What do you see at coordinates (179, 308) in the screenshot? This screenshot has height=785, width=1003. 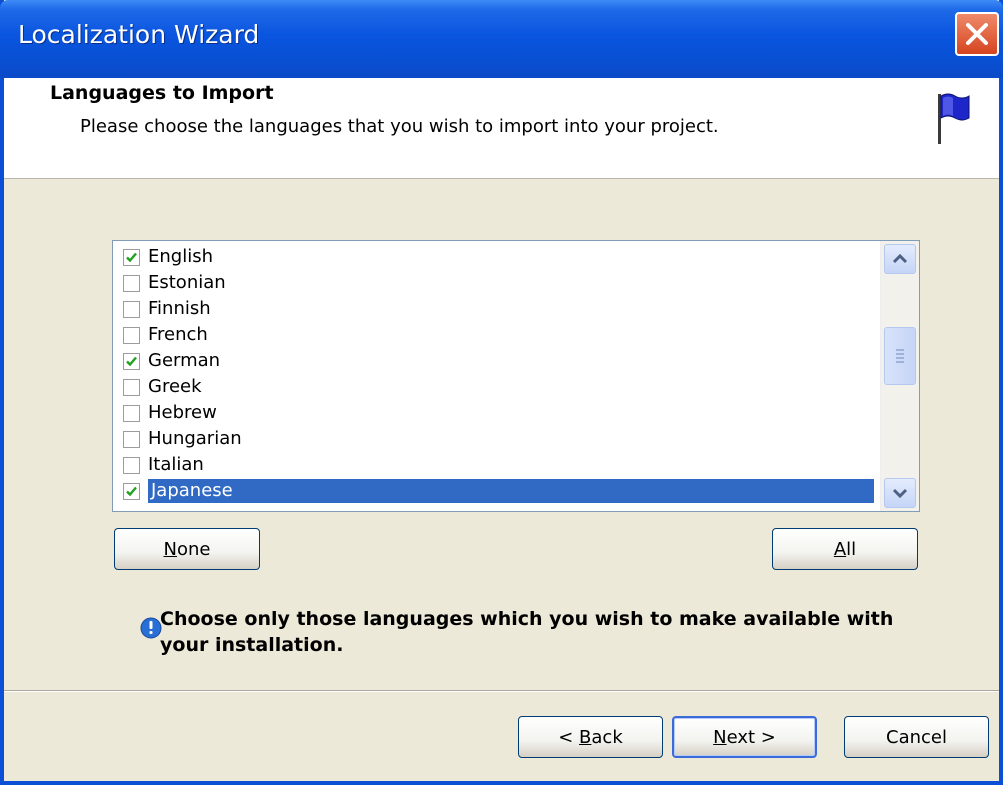 I see `language-label: Finnish` at bounding box center [179, 308].